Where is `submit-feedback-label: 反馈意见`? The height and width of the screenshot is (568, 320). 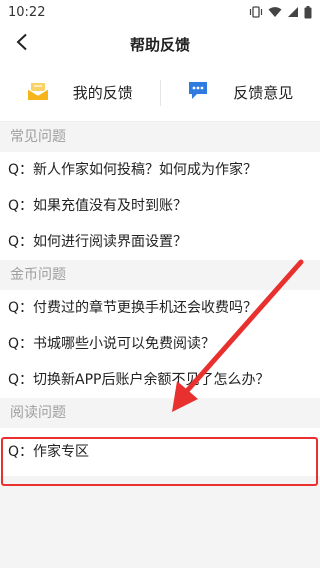 submit-feedback-label: 反馈意见 is located at coordinates (263, 93).